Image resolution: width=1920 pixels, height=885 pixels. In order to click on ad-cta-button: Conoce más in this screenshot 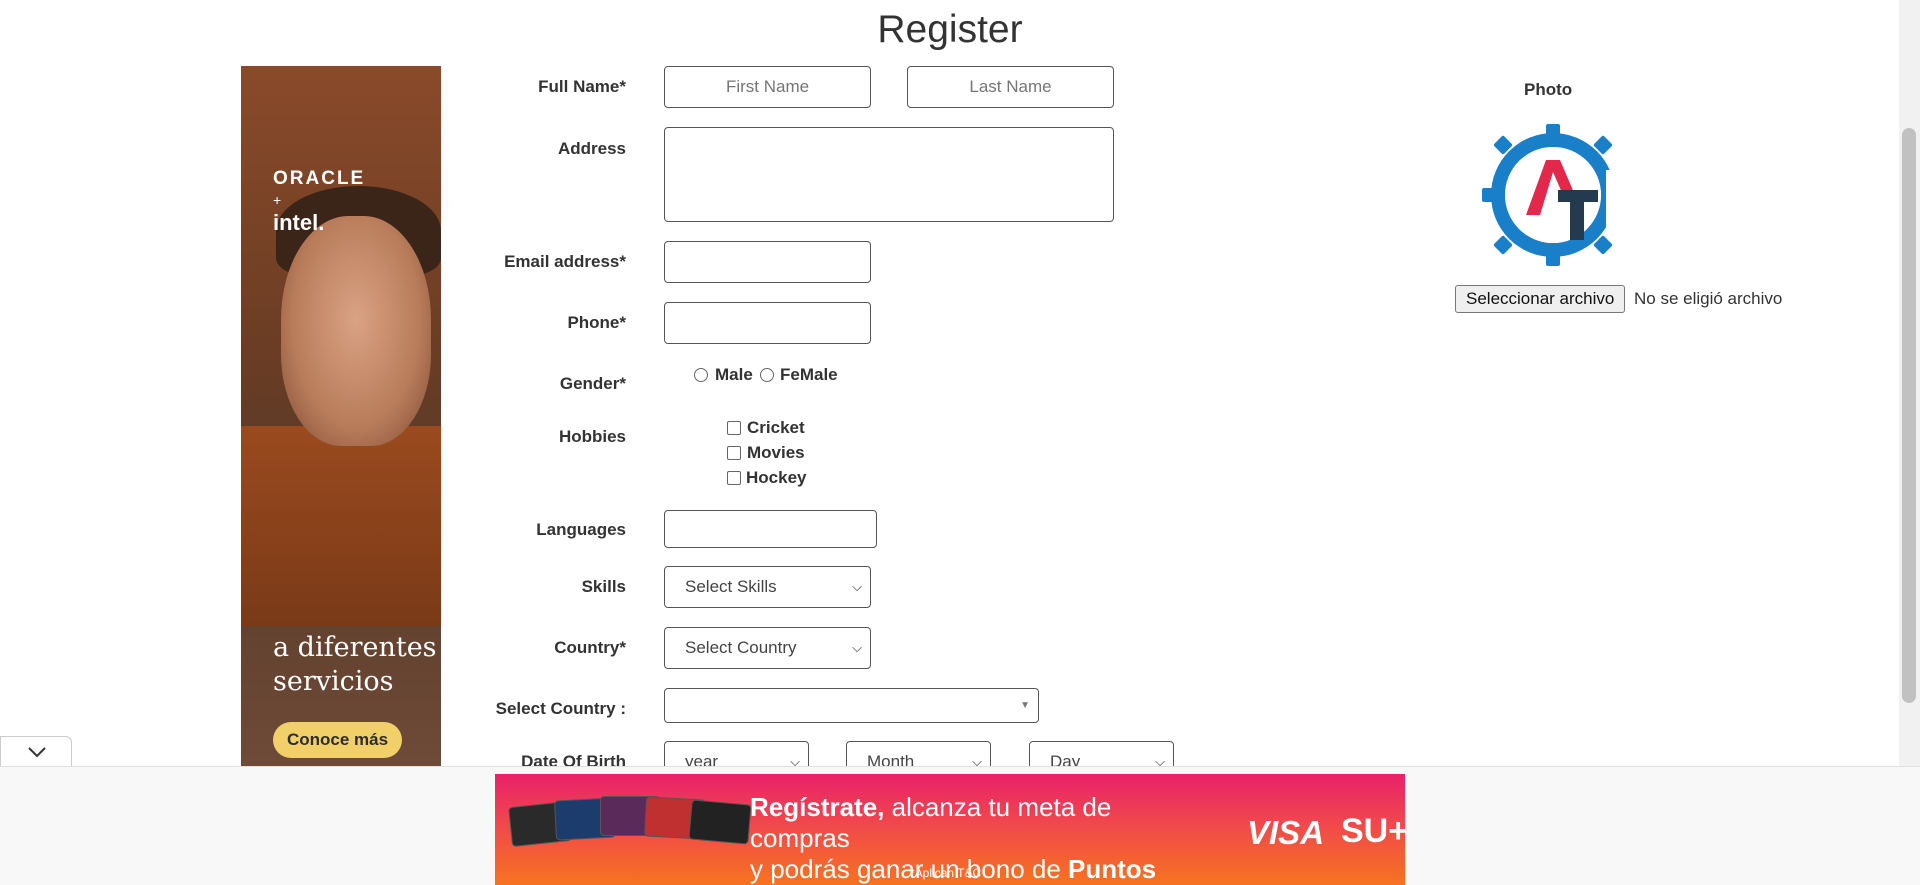, I will do `click(338, 740)`.